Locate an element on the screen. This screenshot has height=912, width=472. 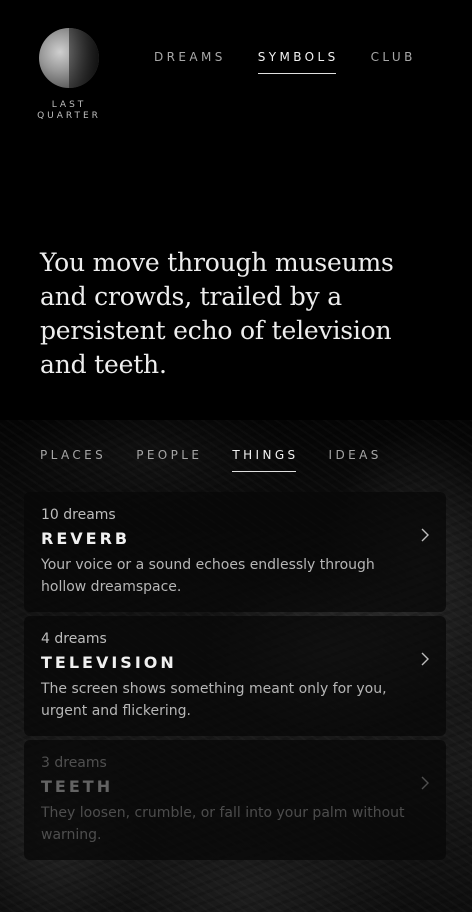
tab-ideas: IDEAS is located at coordinates (355, 460).